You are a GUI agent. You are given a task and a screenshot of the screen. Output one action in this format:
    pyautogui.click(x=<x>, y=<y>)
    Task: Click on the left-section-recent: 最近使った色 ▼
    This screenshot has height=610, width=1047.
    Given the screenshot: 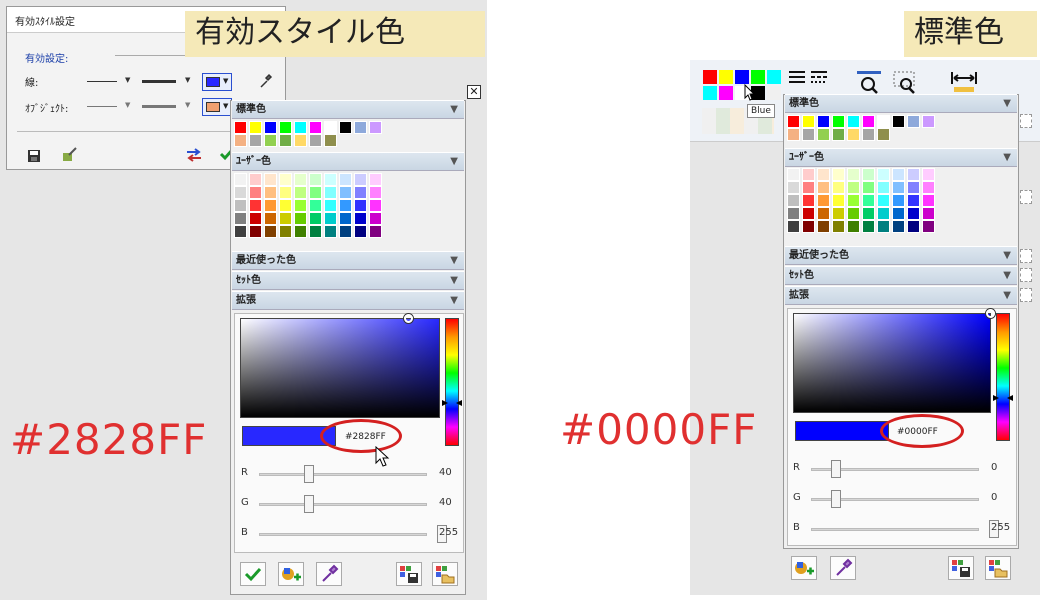 What is the action you would take?
    pyautogui.click(x=348, y=260)
    